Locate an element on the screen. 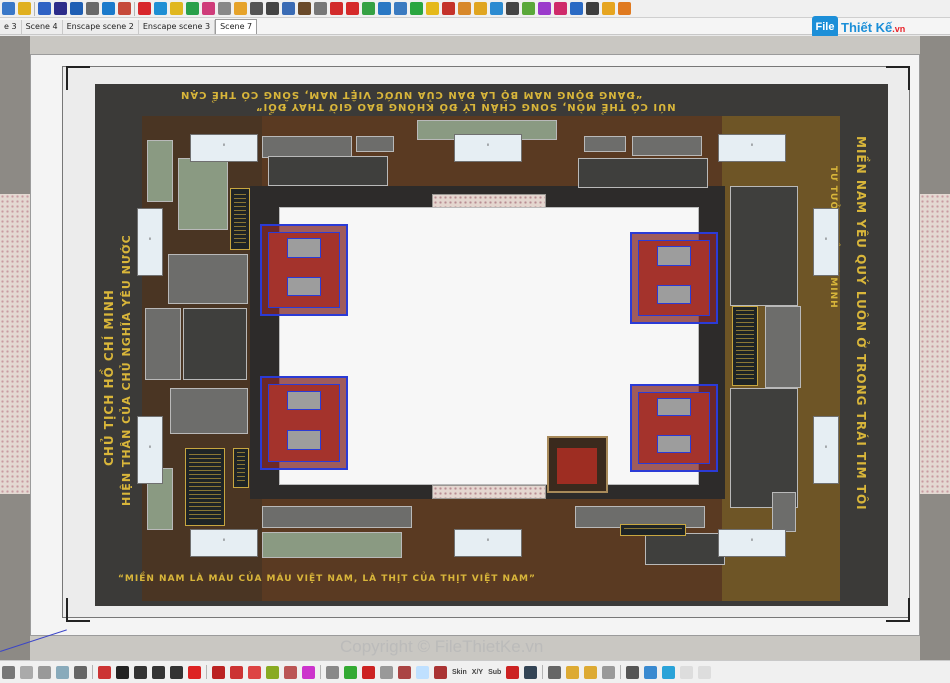 The image size is (950, 683). flask-icon is located at coordinates (400, 8).